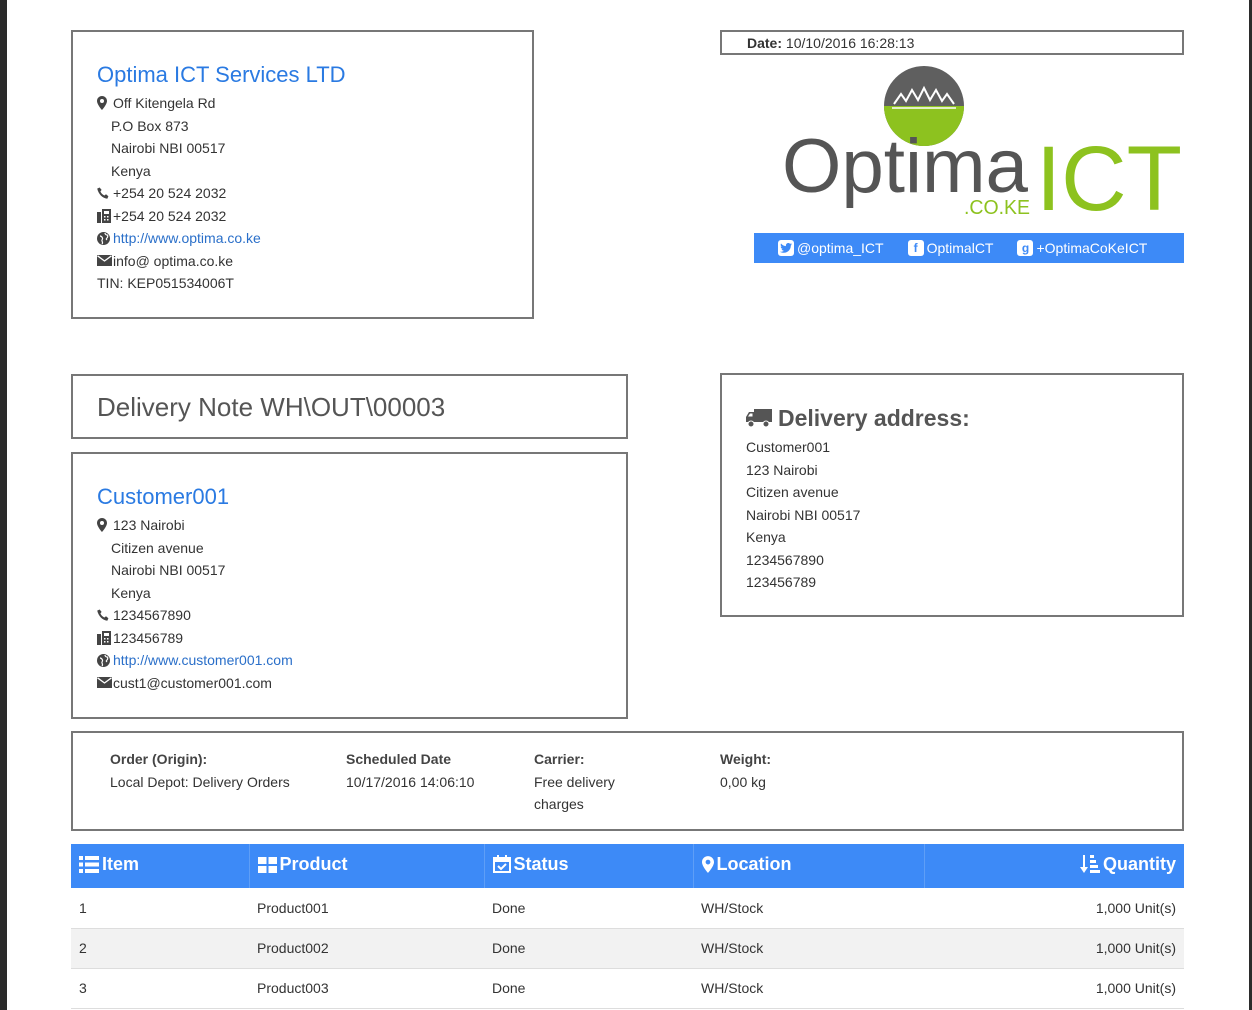 This screenshot has height=1010, width=1252. I want to click on scheduled-date-value: 10/17/2016 14:06:10, so click(410, 781).